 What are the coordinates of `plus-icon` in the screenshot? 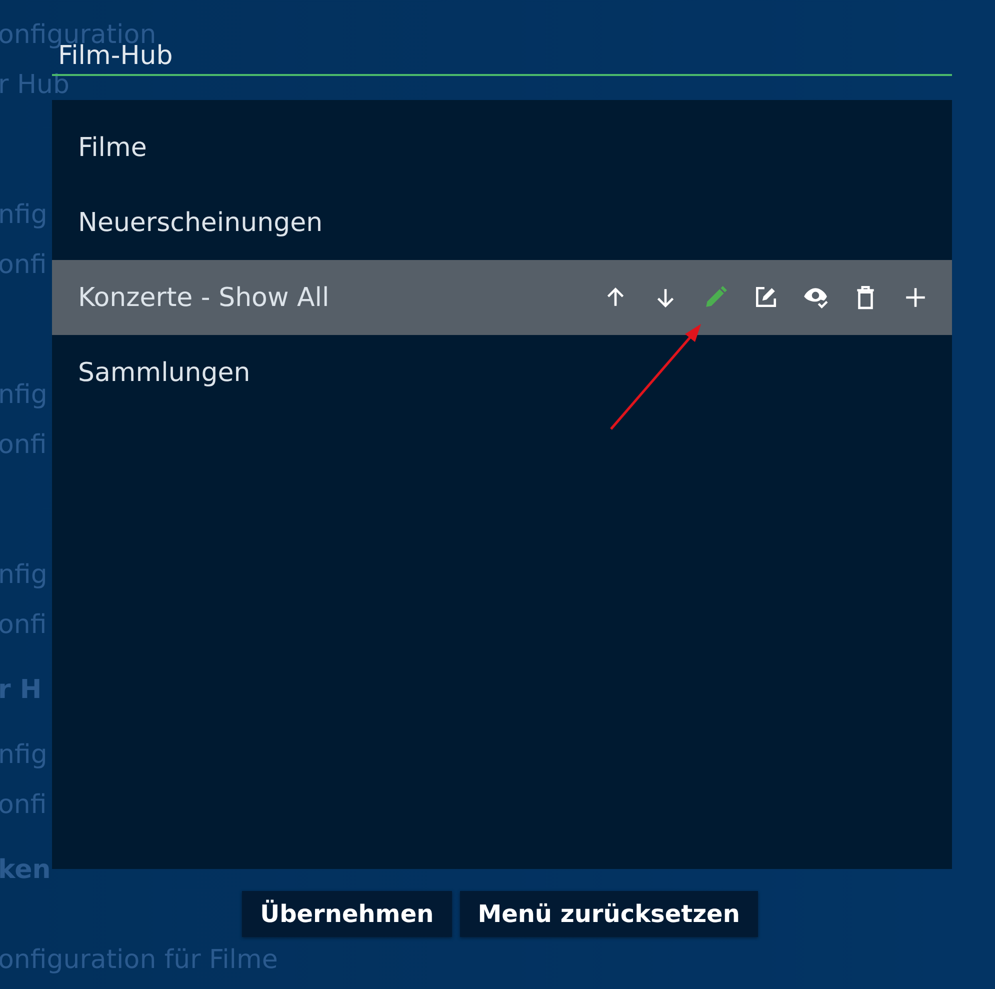 It's located at (915, 297).